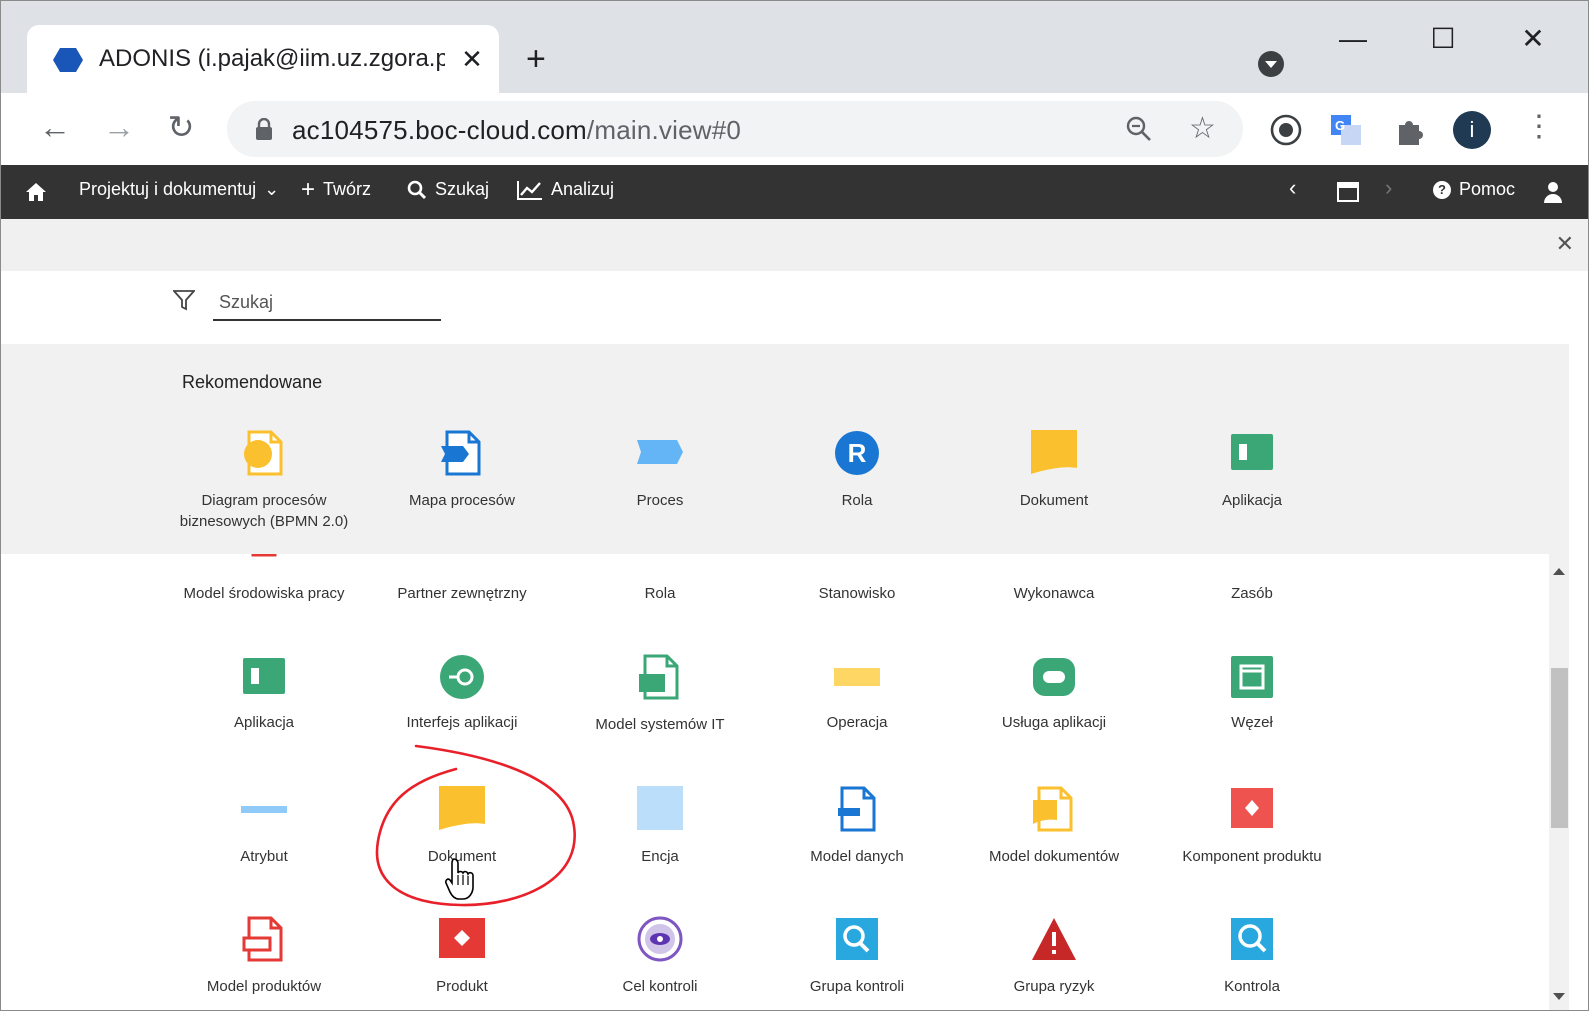 Image resolution: width=1589 pixels, height=1011 pixels. What do you see at coordinates (1410, 130) in the screenshot?
I see `extensions-puzzle-icon` at bounding box center [1410, 130].